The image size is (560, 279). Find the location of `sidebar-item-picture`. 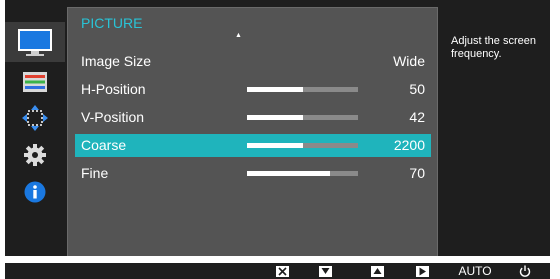

sidebar-item-picture is located at coordinates (35, 42).